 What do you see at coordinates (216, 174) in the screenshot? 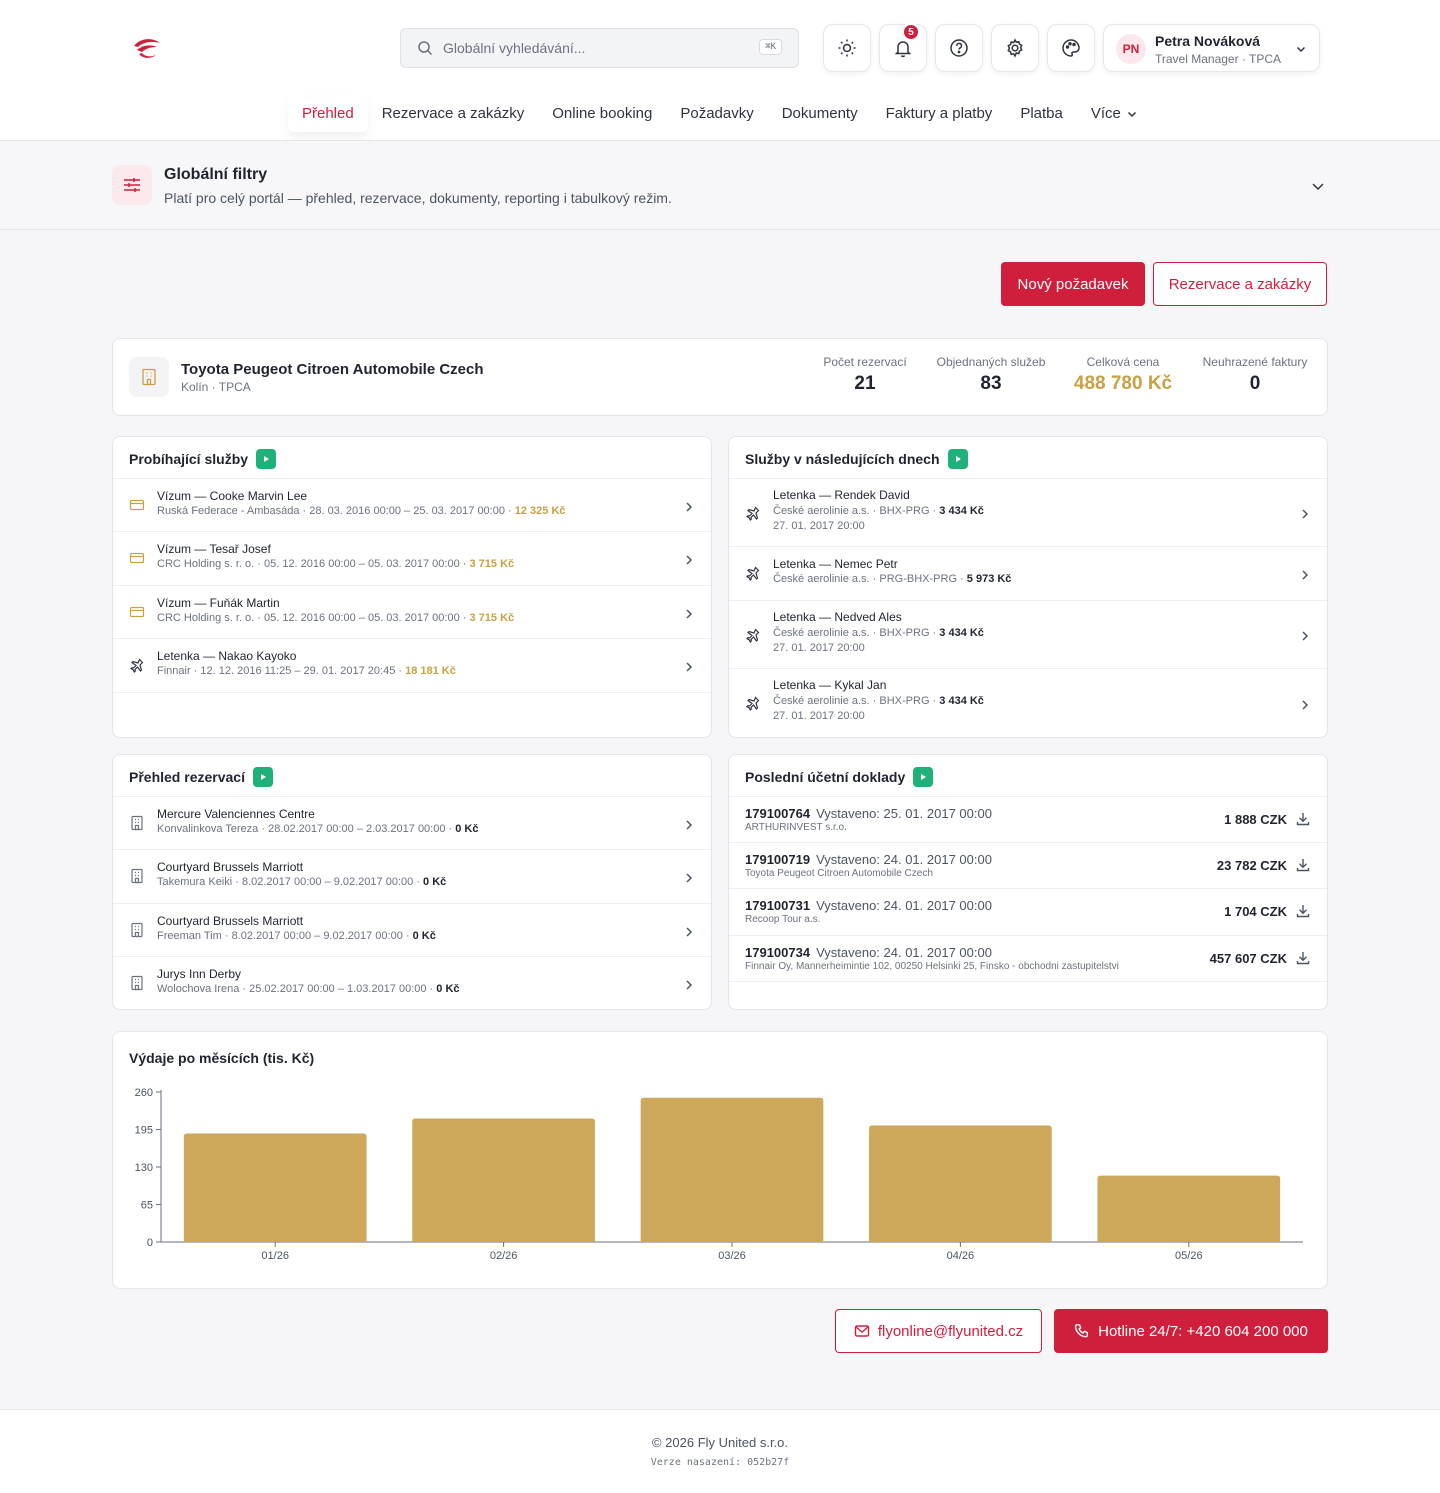
I see `filters-title: Globální filtry` at bounding box center [216, 174].